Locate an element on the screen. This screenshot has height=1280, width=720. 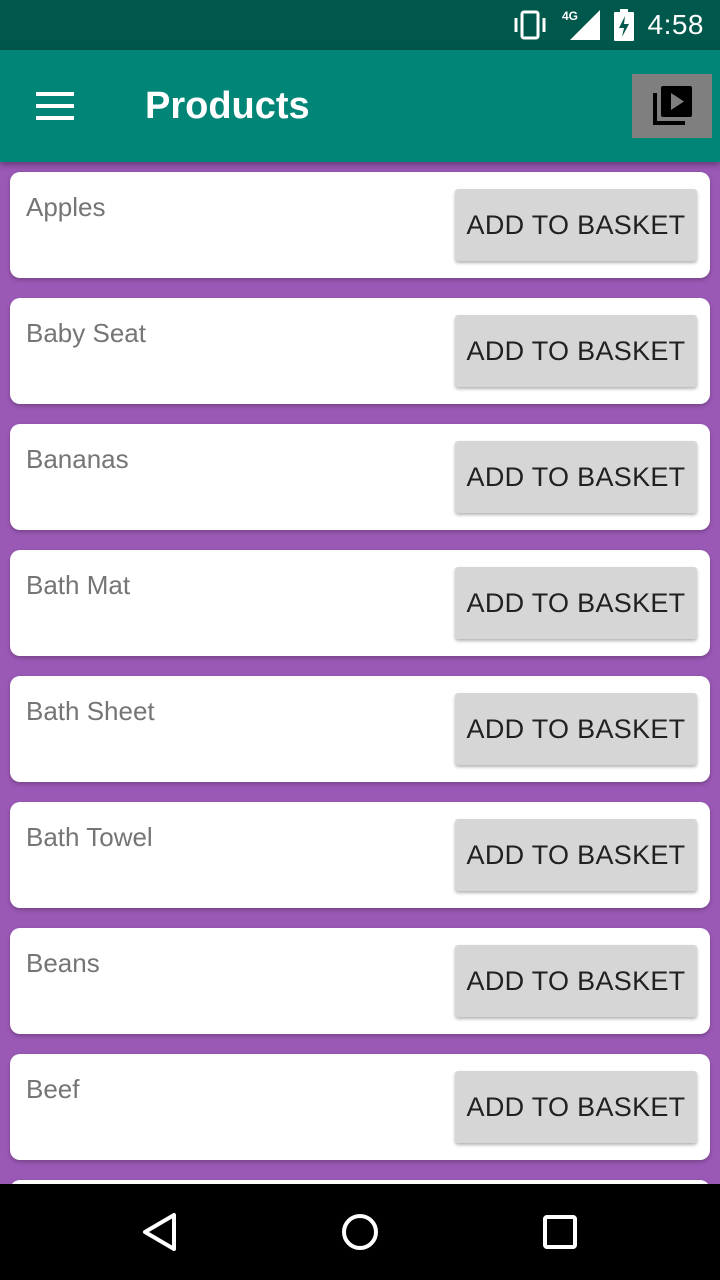
home-icon is located at coordinates (360, 1232).